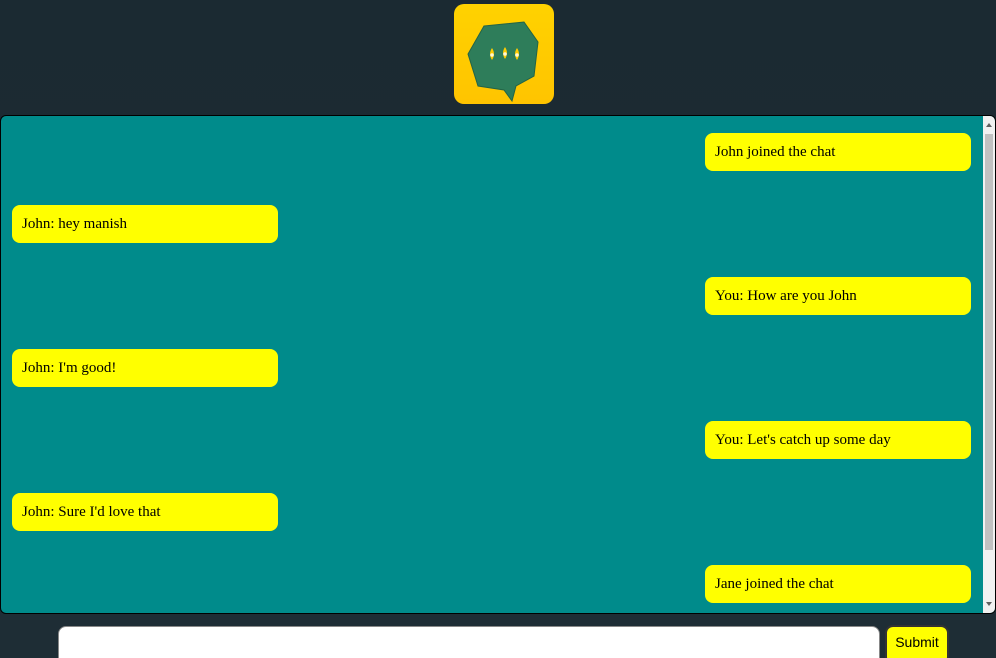 The height and width of the screenshot is (658, 996). What do you see at coordinates (838, 440) in the screenshot?
I see `message-bubble: You: Let's catch up some day` at bounding box center [838, 440].